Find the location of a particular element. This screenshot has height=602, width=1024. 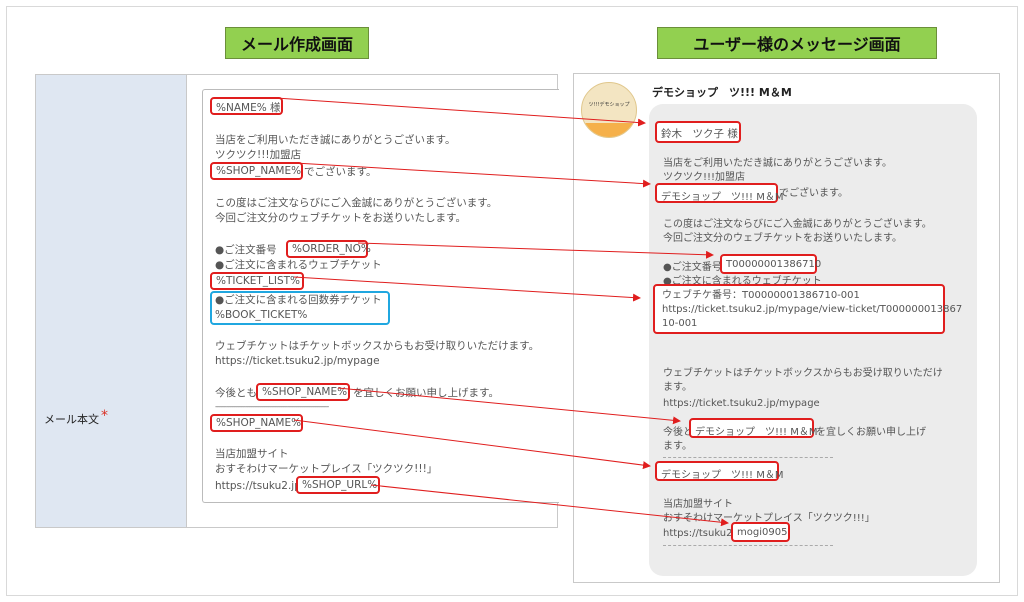

mail-body-label-text: メール本文 is located at coordinates (71, 419).